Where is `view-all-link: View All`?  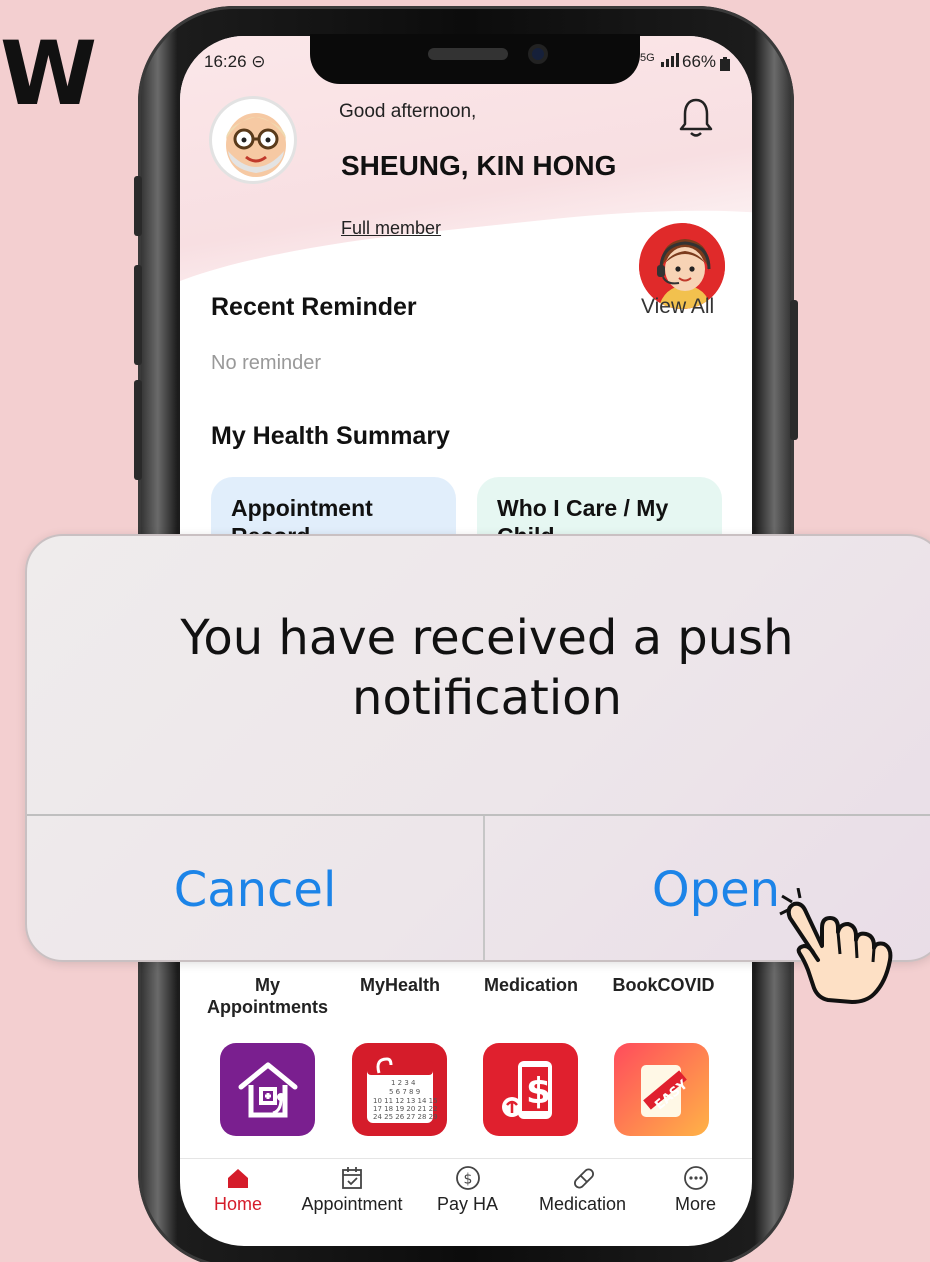
view-all-link: View All is located at coordinates (677, 307).